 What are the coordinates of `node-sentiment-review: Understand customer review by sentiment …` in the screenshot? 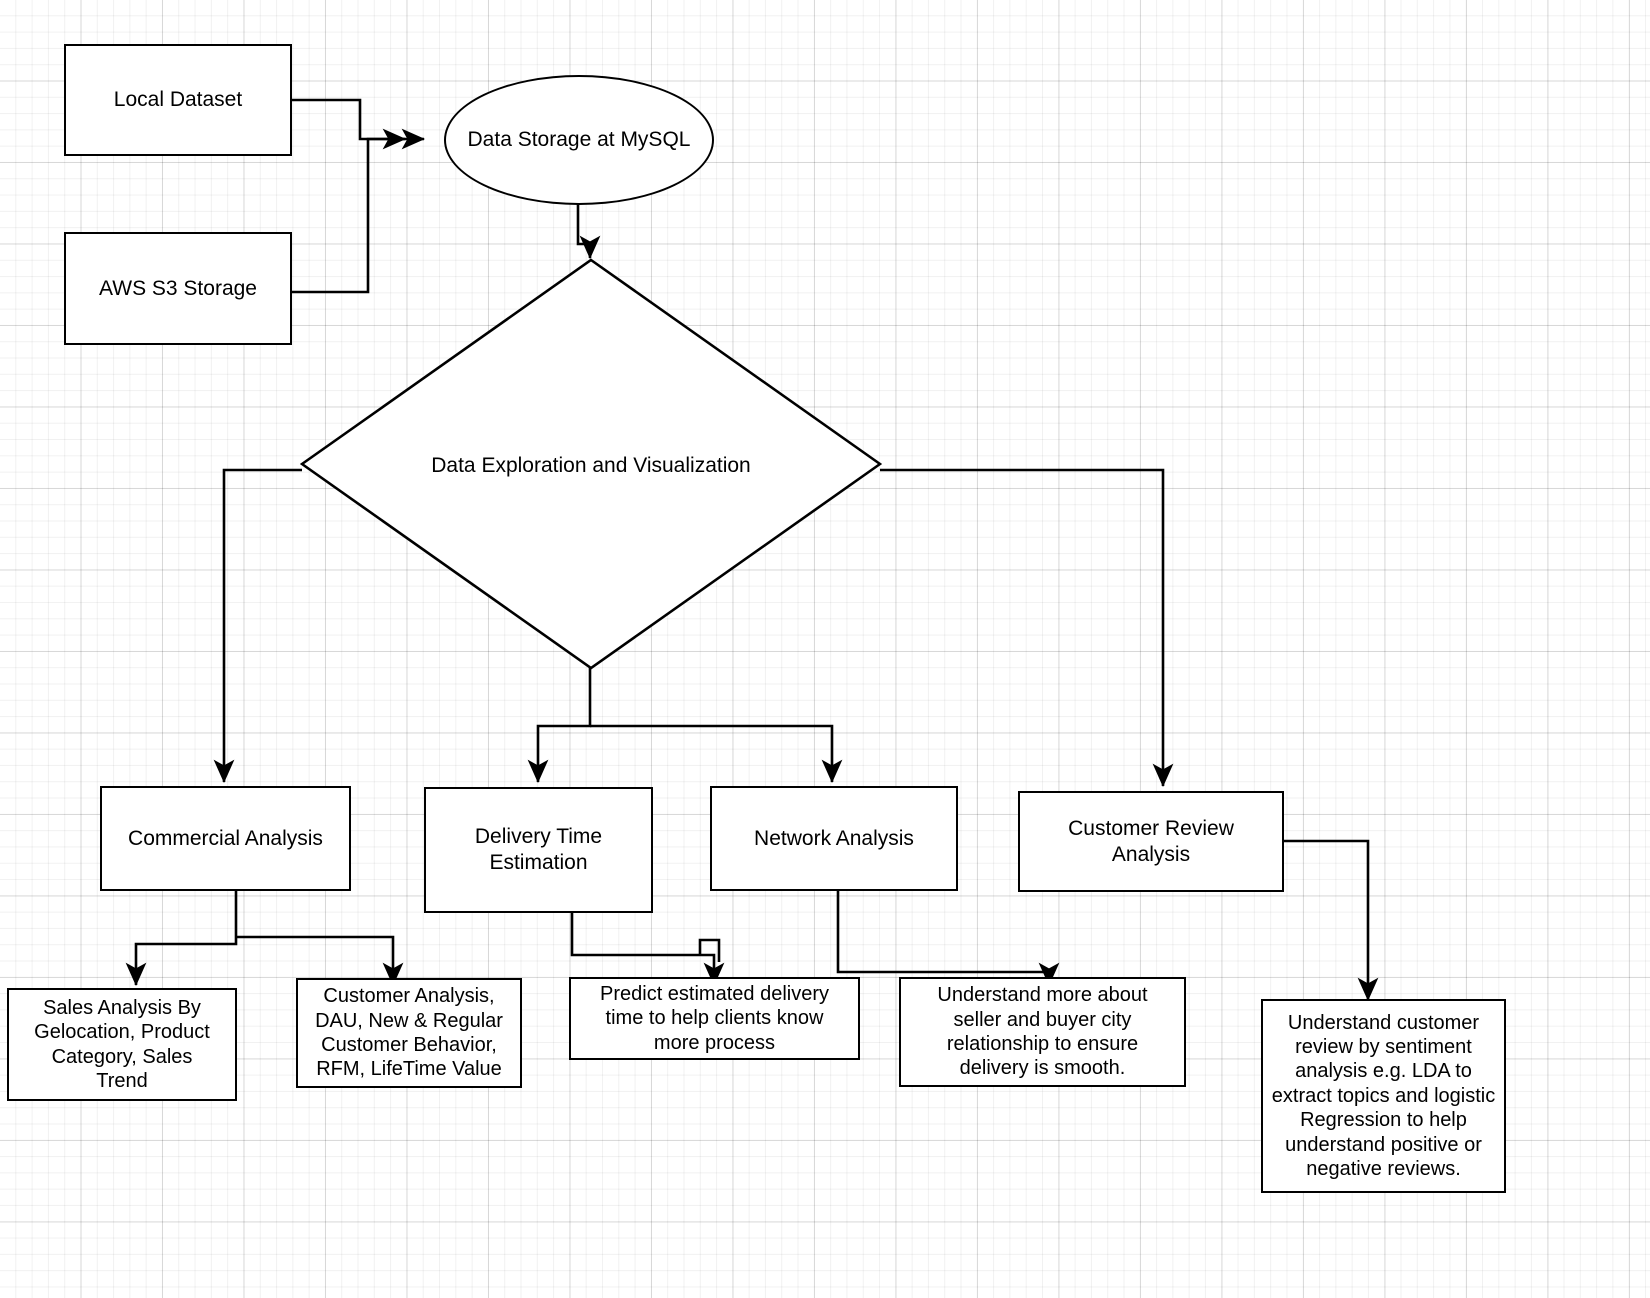 It's located at (1383, 1096).